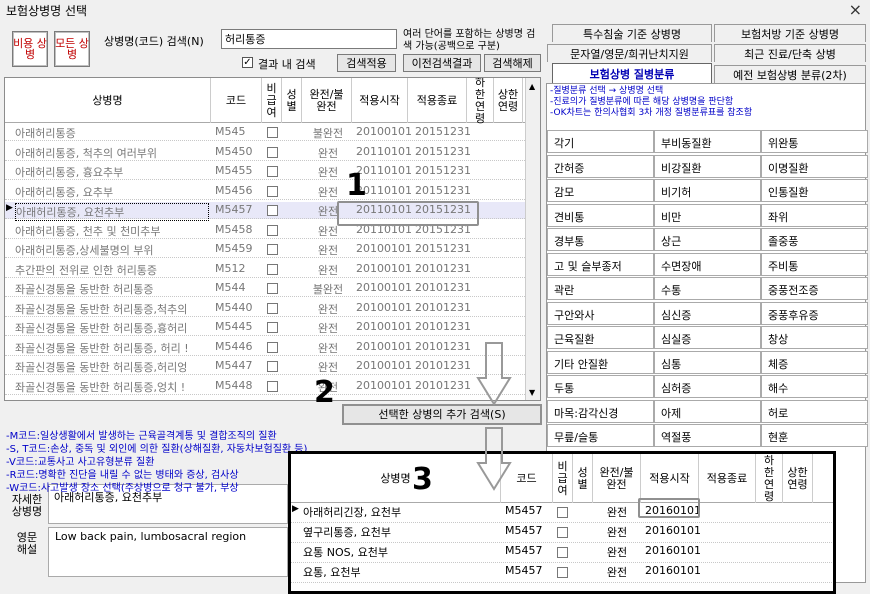 The height and width of the screenshot is (594, 870). I want to click on category-button: 중풍후유증, so click(814, 313).